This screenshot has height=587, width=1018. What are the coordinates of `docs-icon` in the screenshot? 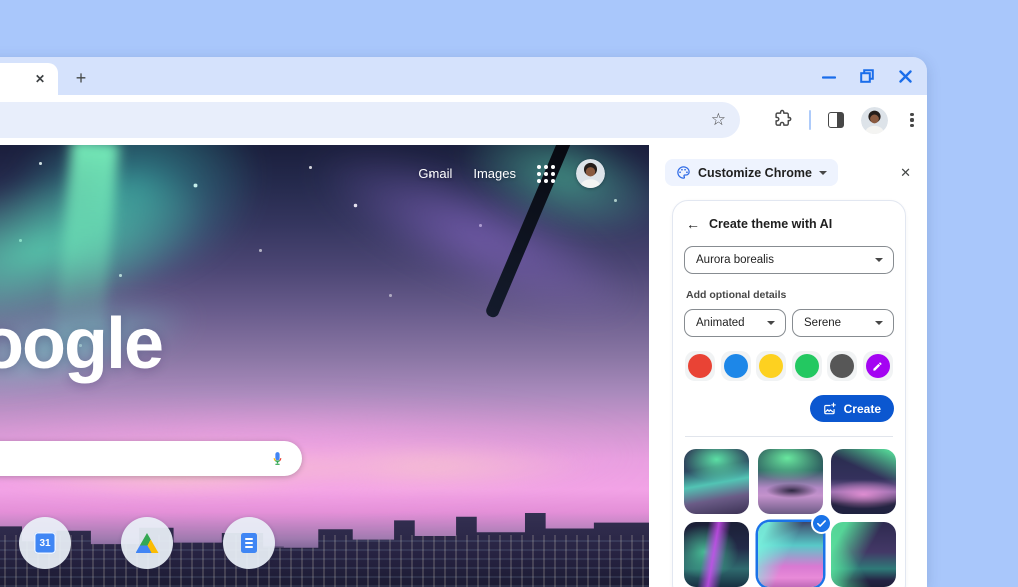 It's located at (249, 543).